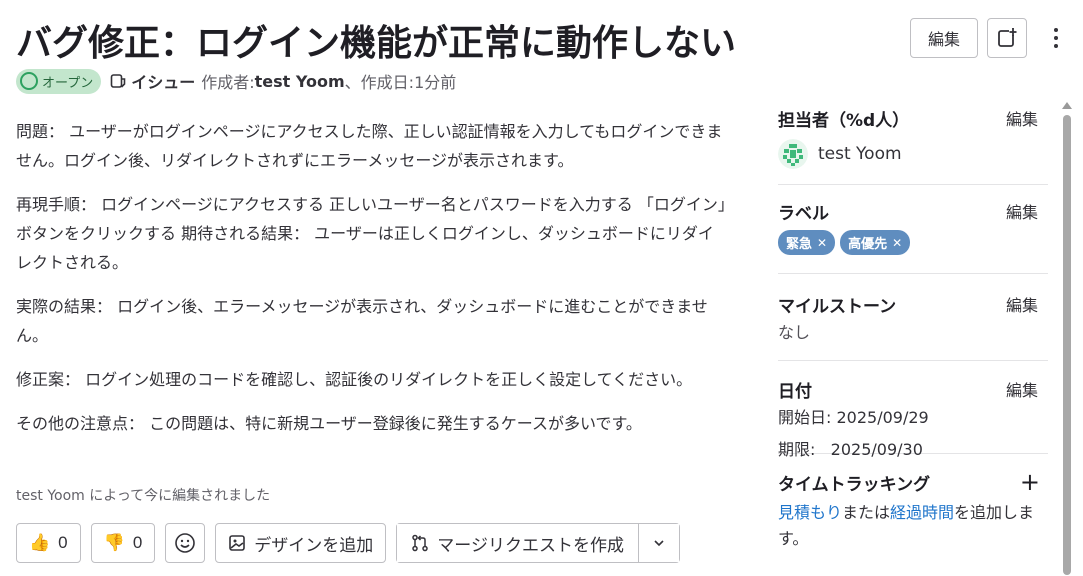 Image resolution: width=1083 pixels, height=576 pixels. What do you see at coordinates (913, 389) in the screenshot?
I see `dates-header: 日付 編集` at bounding box center [913, 389].